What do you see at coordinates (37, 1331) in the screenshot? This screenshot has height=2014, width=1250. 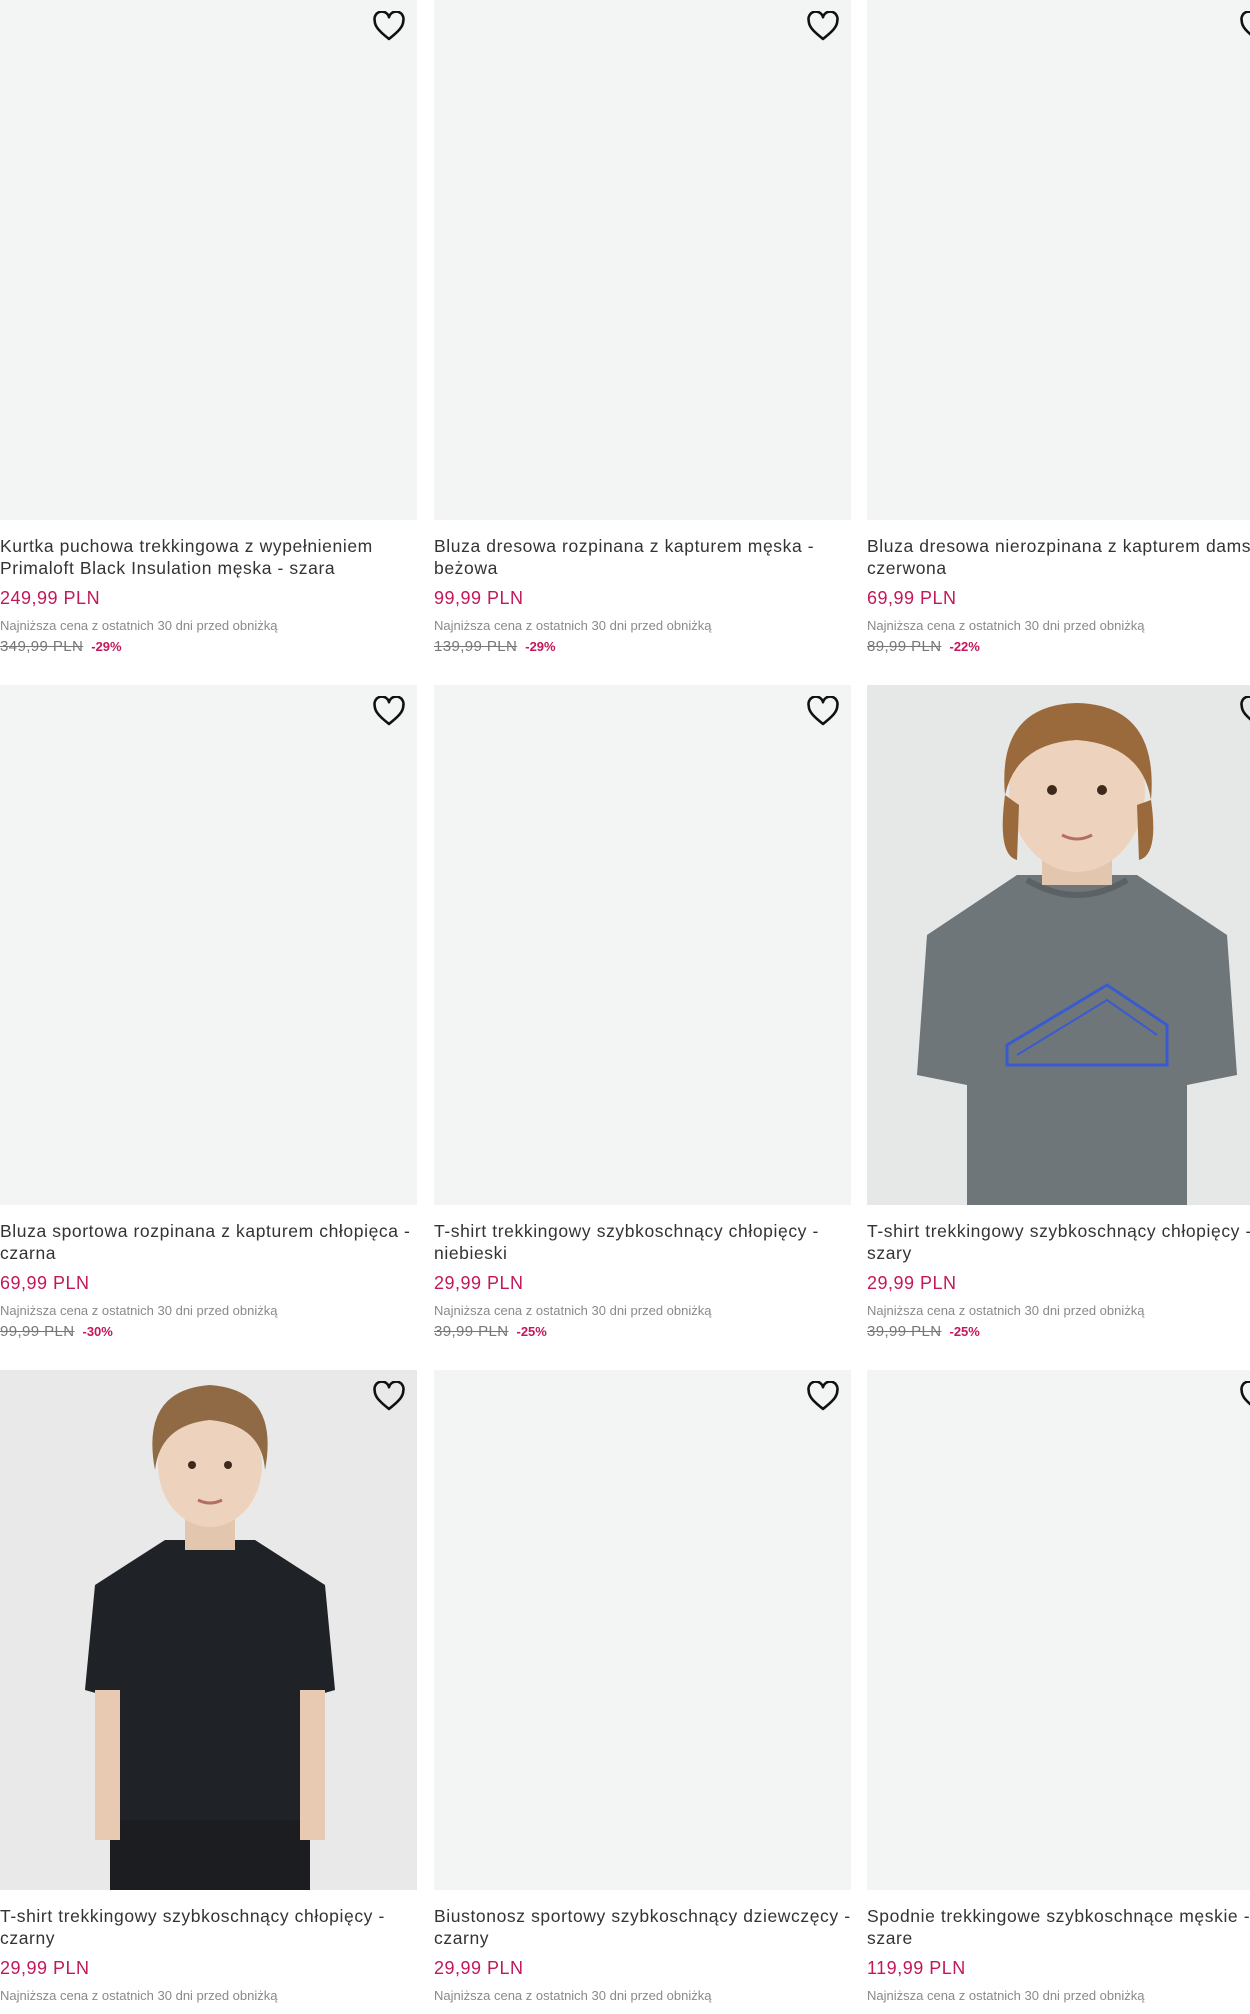 I see `old-price: 99,99 PLN` at bounding box center [37, 1331].